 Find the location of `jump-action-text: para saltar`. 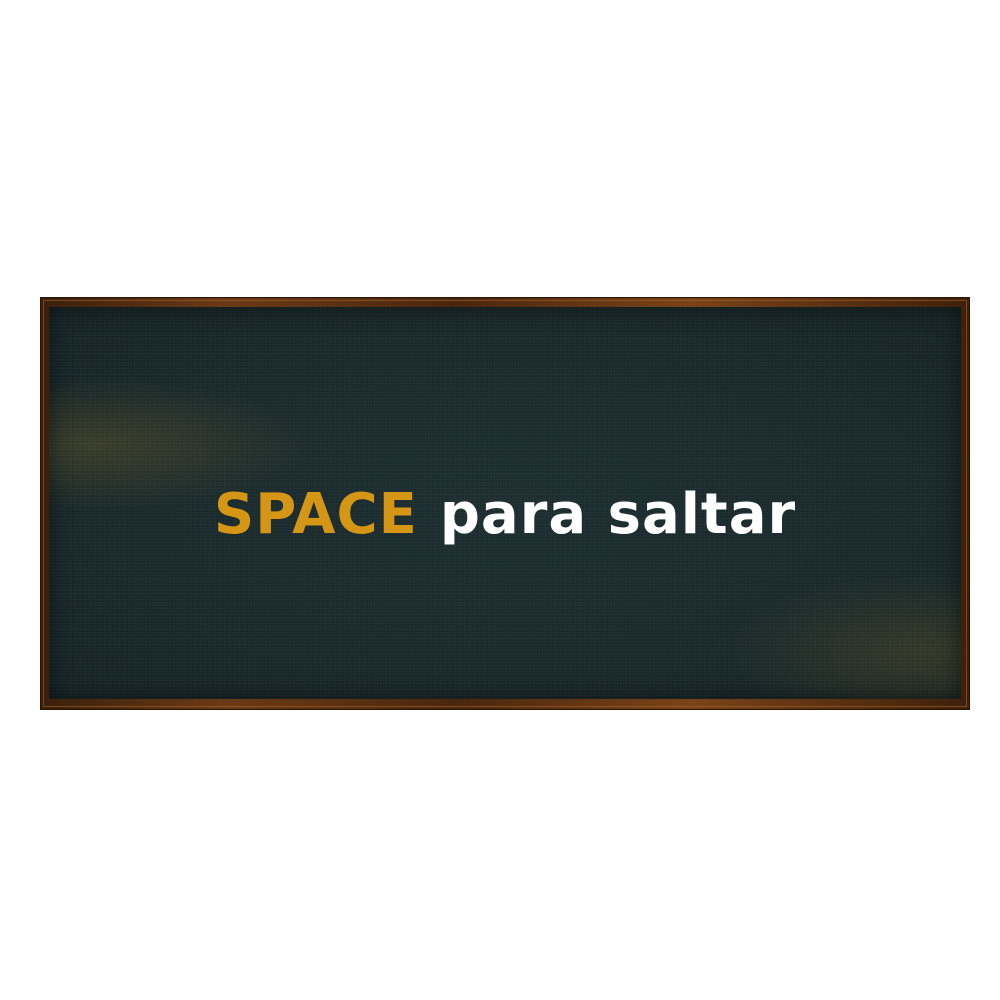

jump-action-text: para saltar is located at coordinates (618, 514).